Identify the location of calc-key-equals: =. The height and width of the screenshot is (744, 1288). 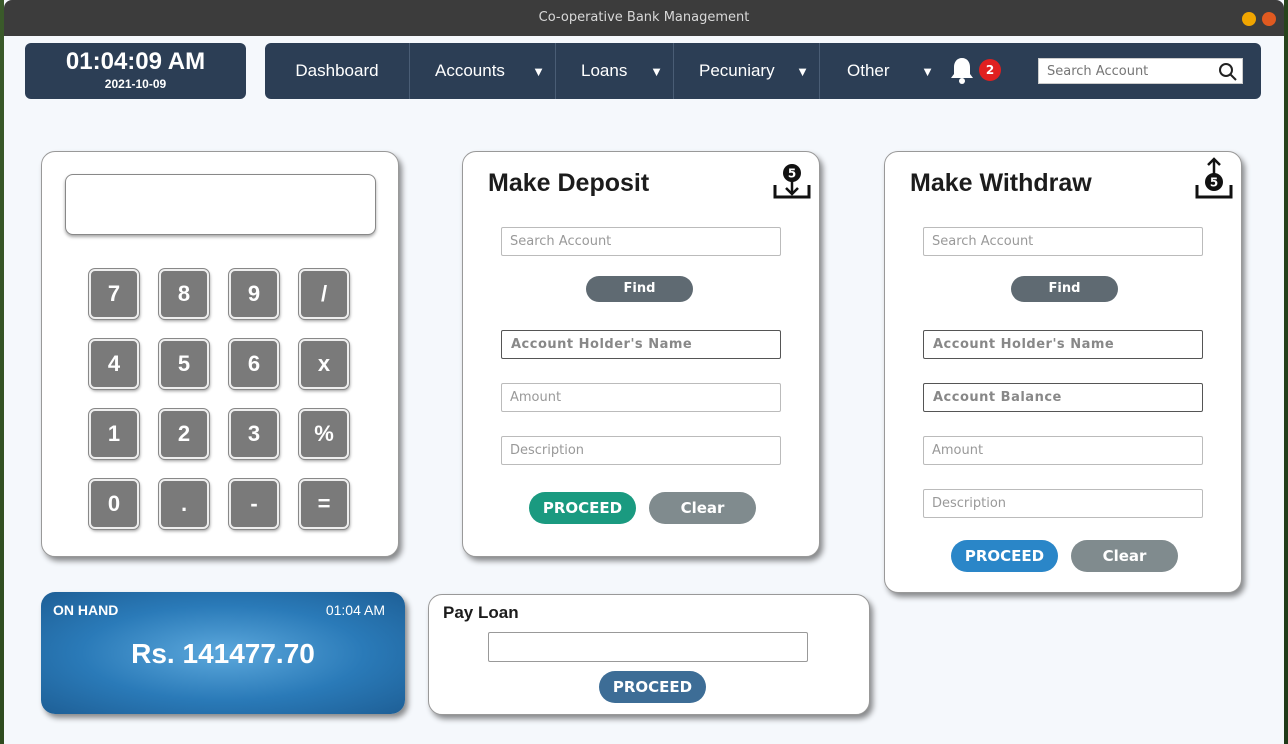
(324, 504).